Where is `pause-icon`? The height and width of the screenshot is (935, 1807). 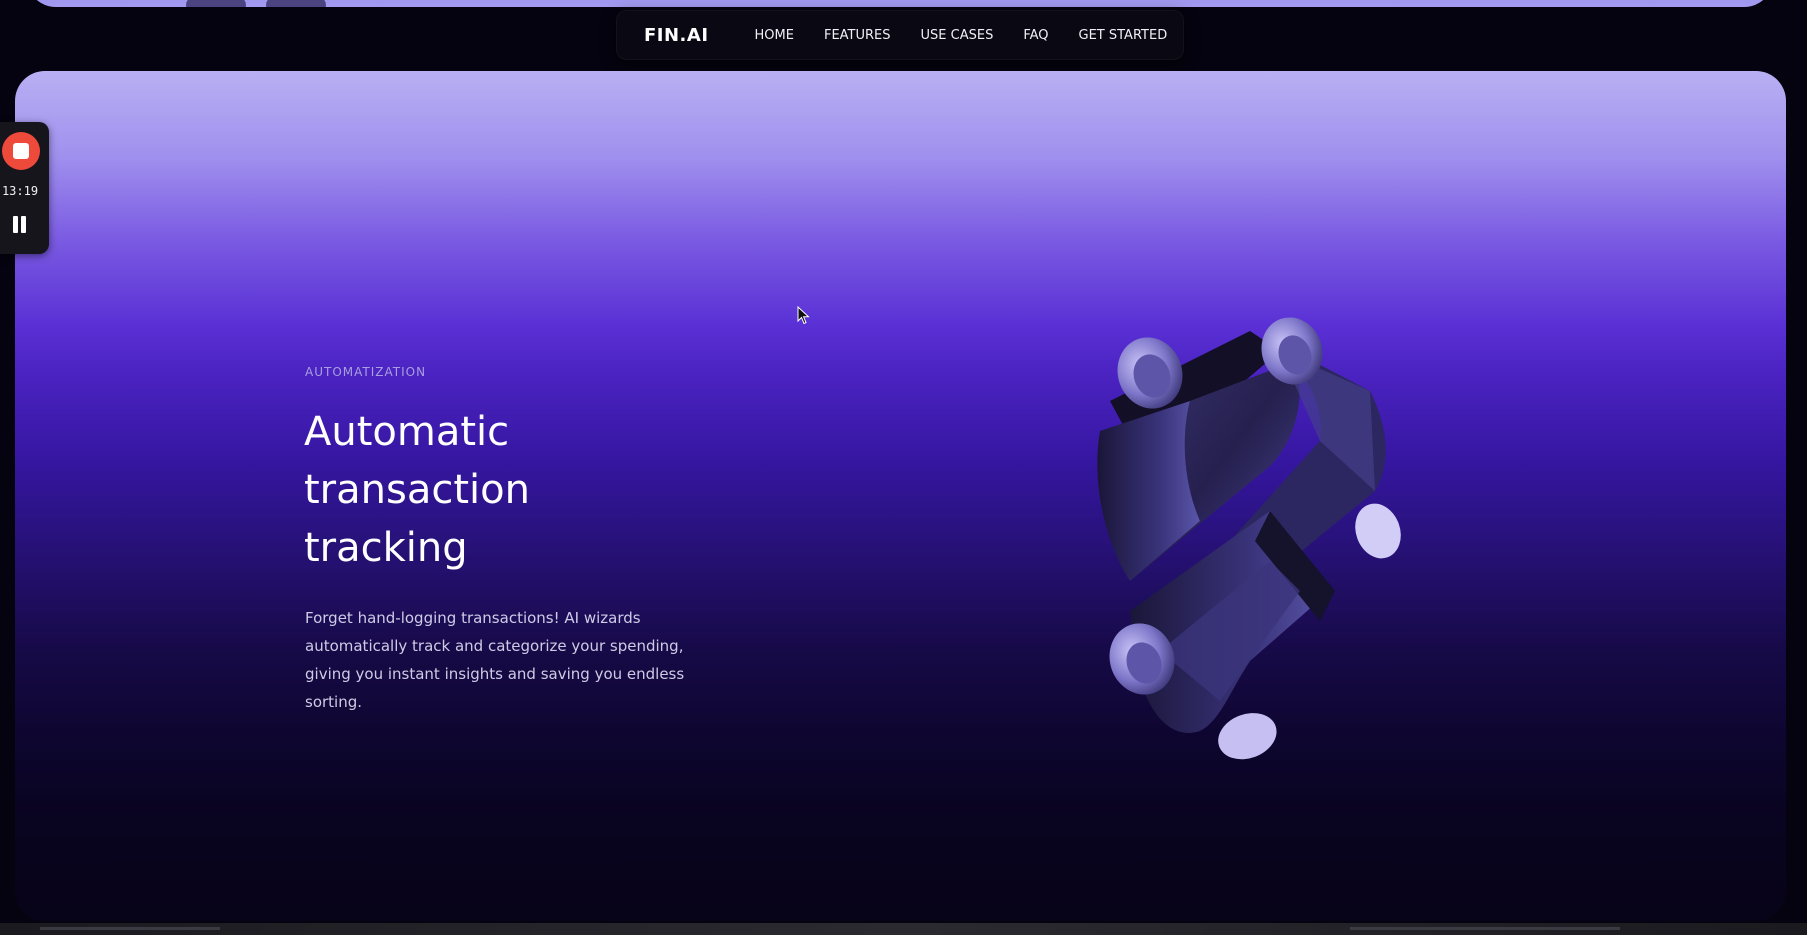 pause-icon is located at coordinates (20, 225).